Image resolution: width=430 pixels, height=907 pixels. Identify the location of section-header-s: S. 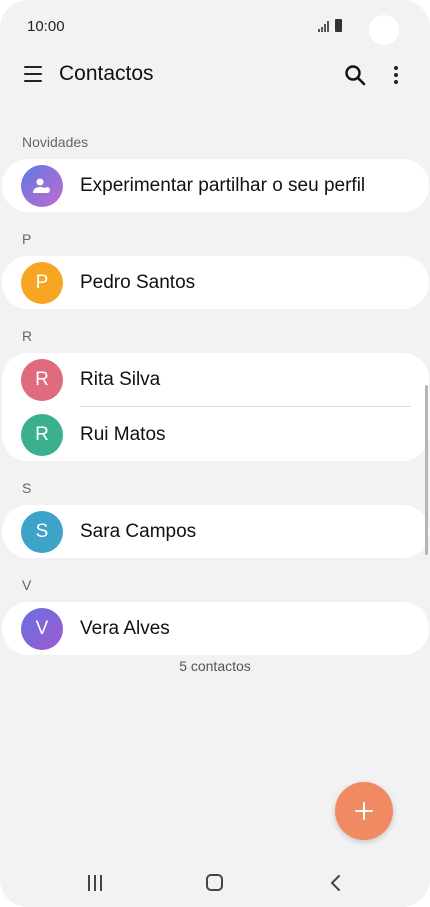
(27, 488).